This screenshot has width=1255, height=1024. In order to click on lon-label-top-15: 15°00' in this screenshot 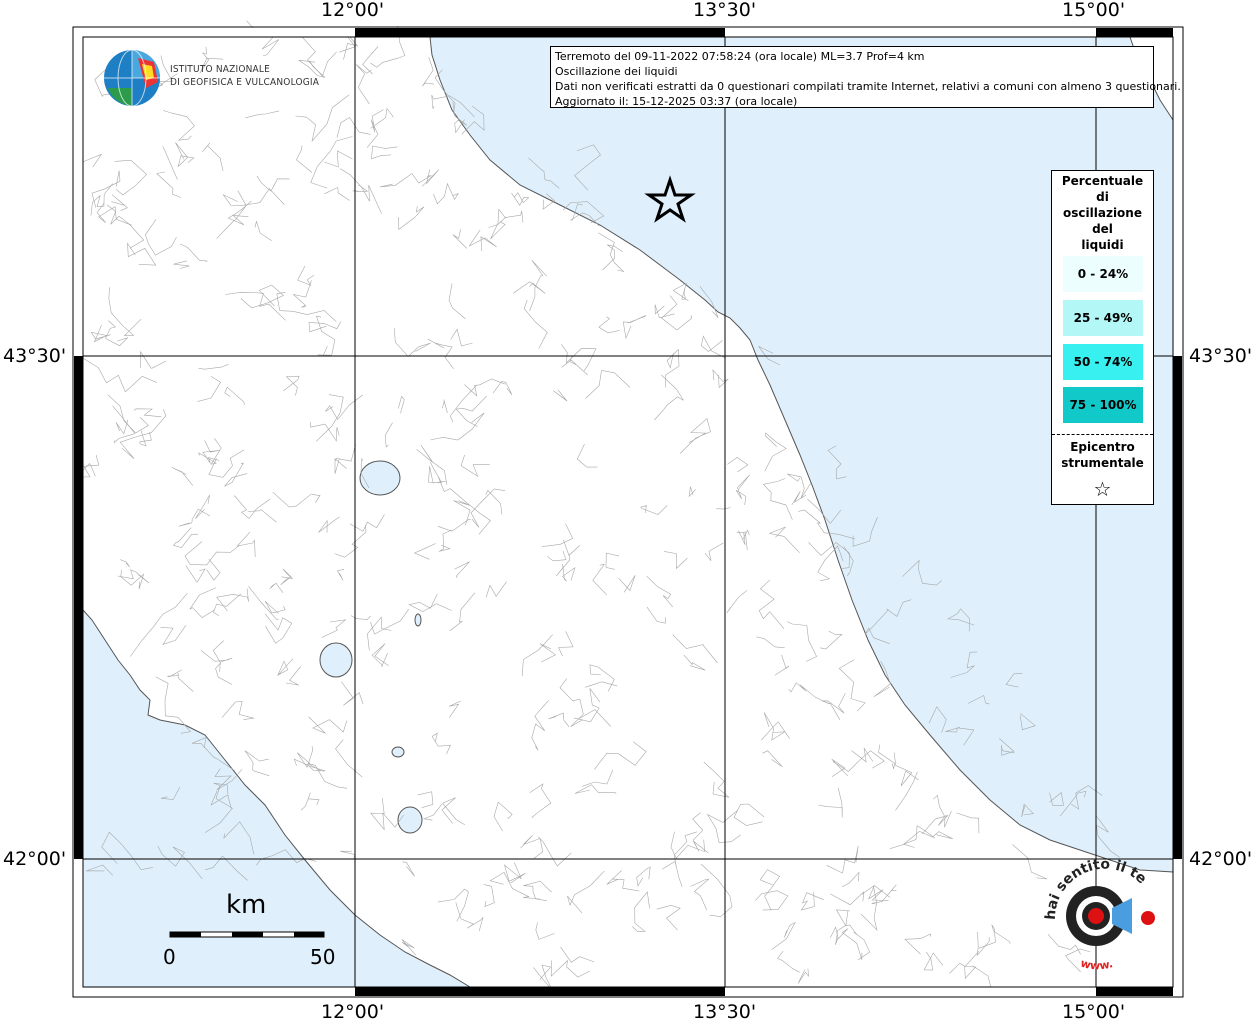, I will do `click(1094, 10)`.